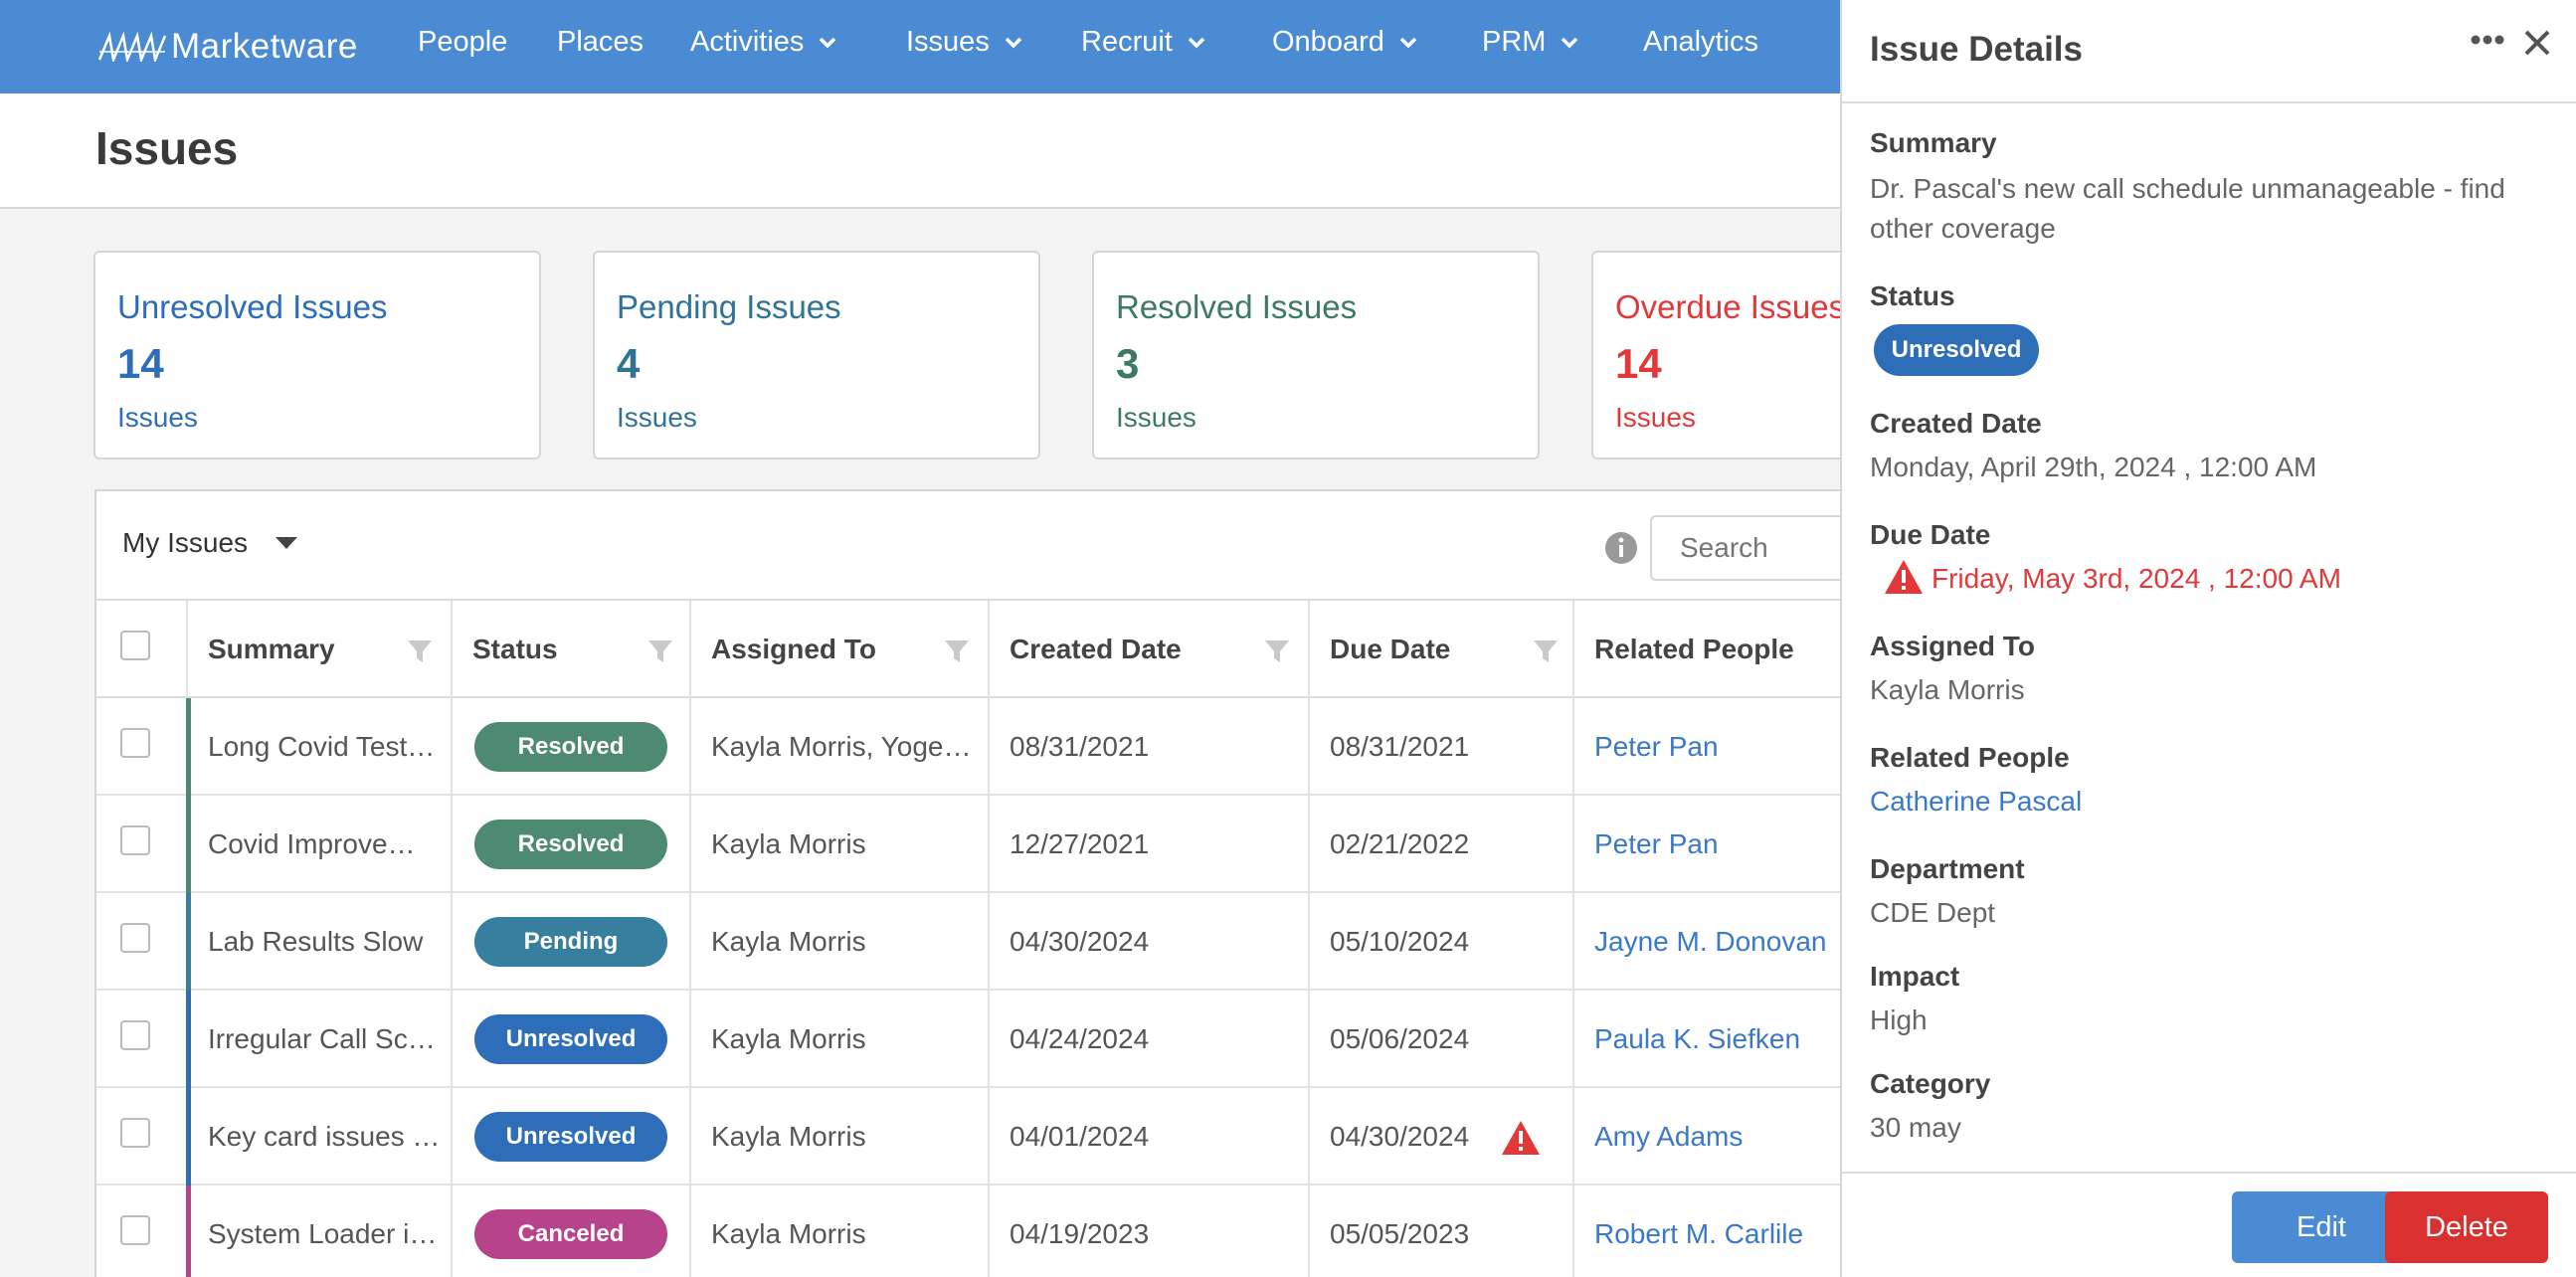 Image resolution: width=2576 pixels, height=1277 pixels. Describe the element at coordinates (572, 649) in the screenshot. I see `header-status: Status` at that location.